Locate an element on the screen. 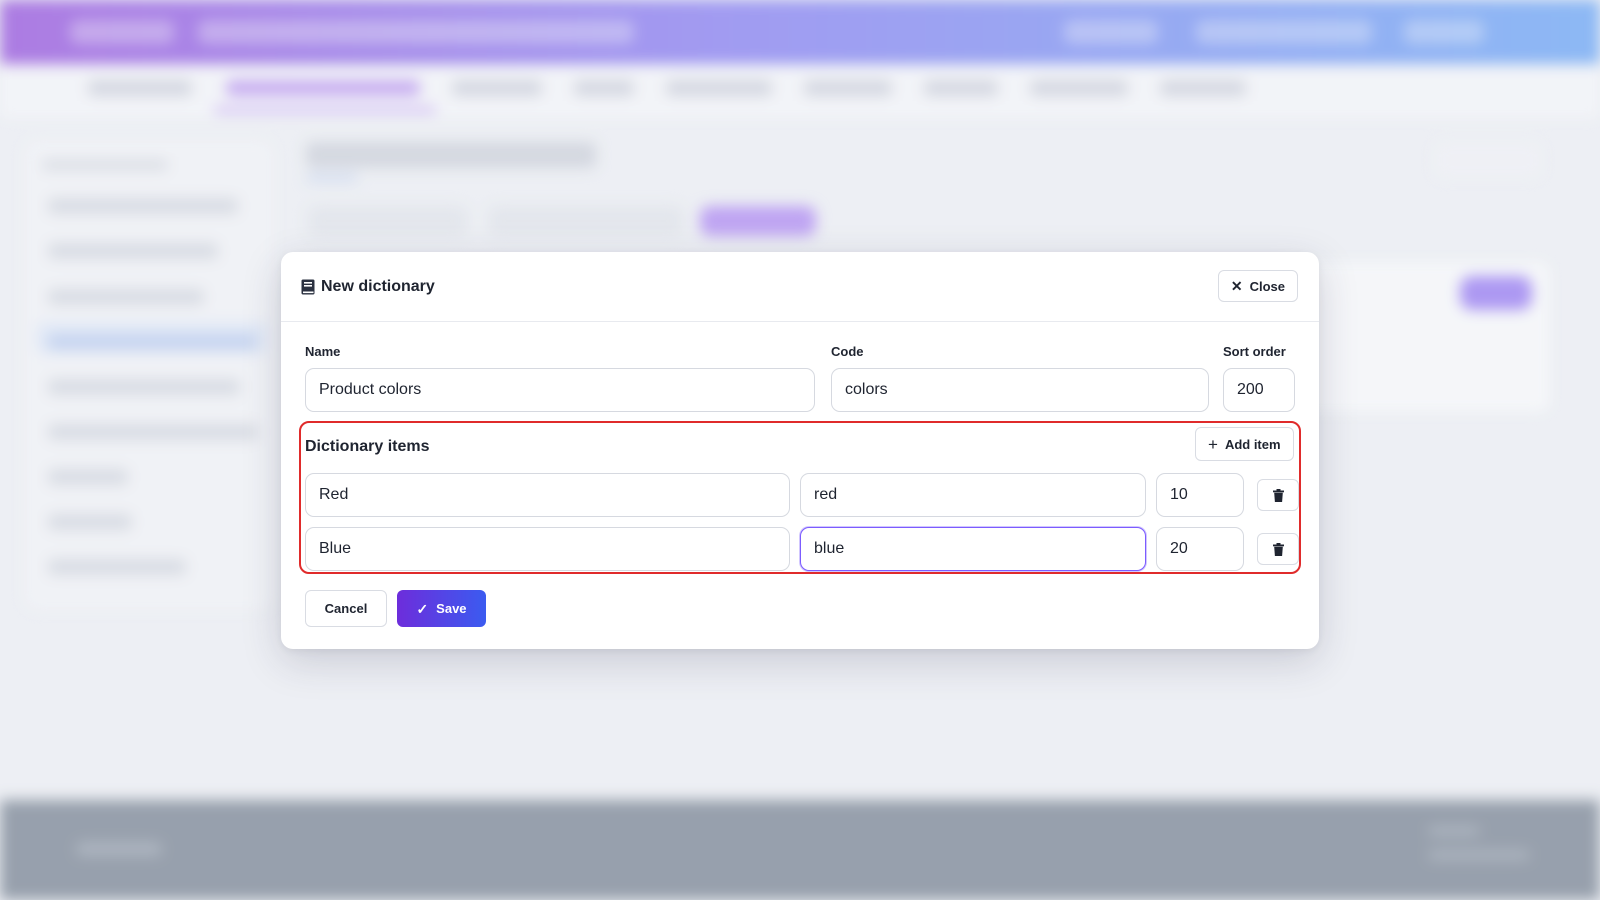 The width and height of the screenshot is (1600, 900). save-button: ✓ Save is located at coordinates (441, 608).